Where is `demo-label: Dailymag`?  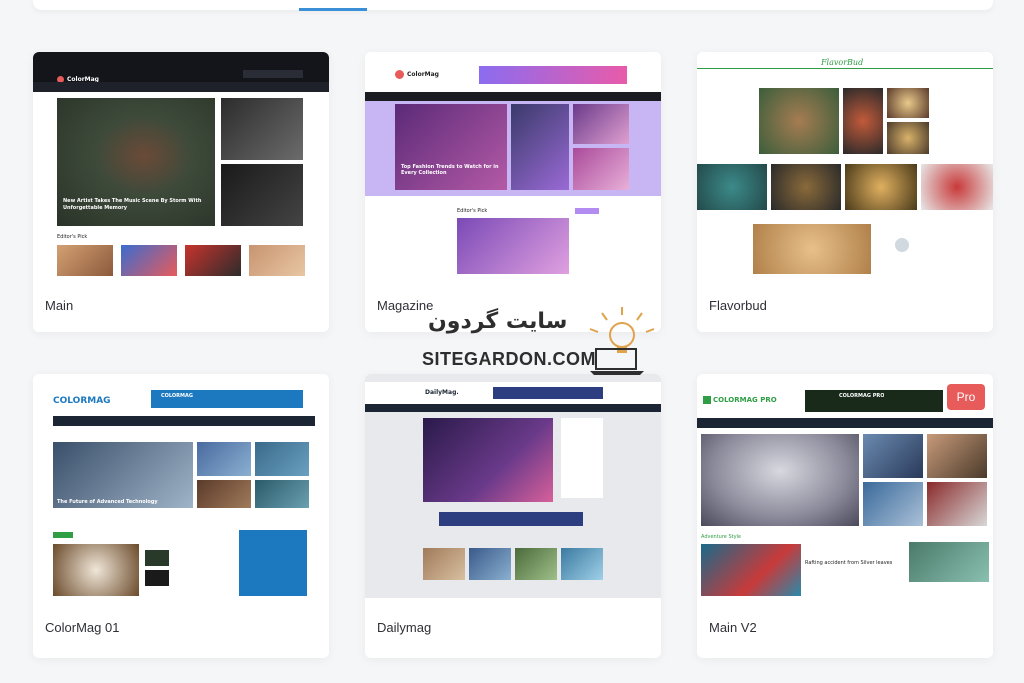
demo-label: Dailymag is located at coordinates (404, 627).